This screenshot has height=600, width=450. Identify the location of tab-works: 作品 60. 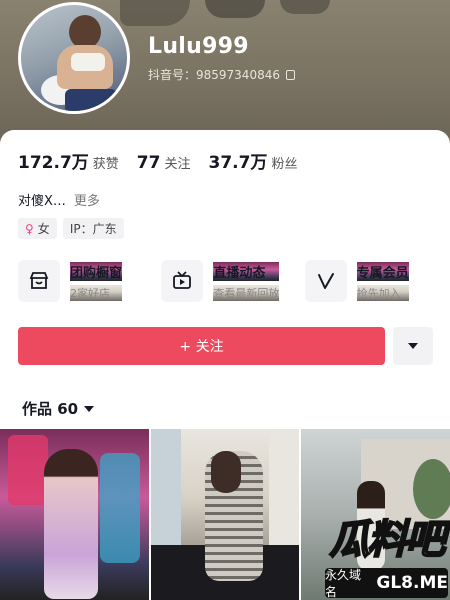
(58, 408).